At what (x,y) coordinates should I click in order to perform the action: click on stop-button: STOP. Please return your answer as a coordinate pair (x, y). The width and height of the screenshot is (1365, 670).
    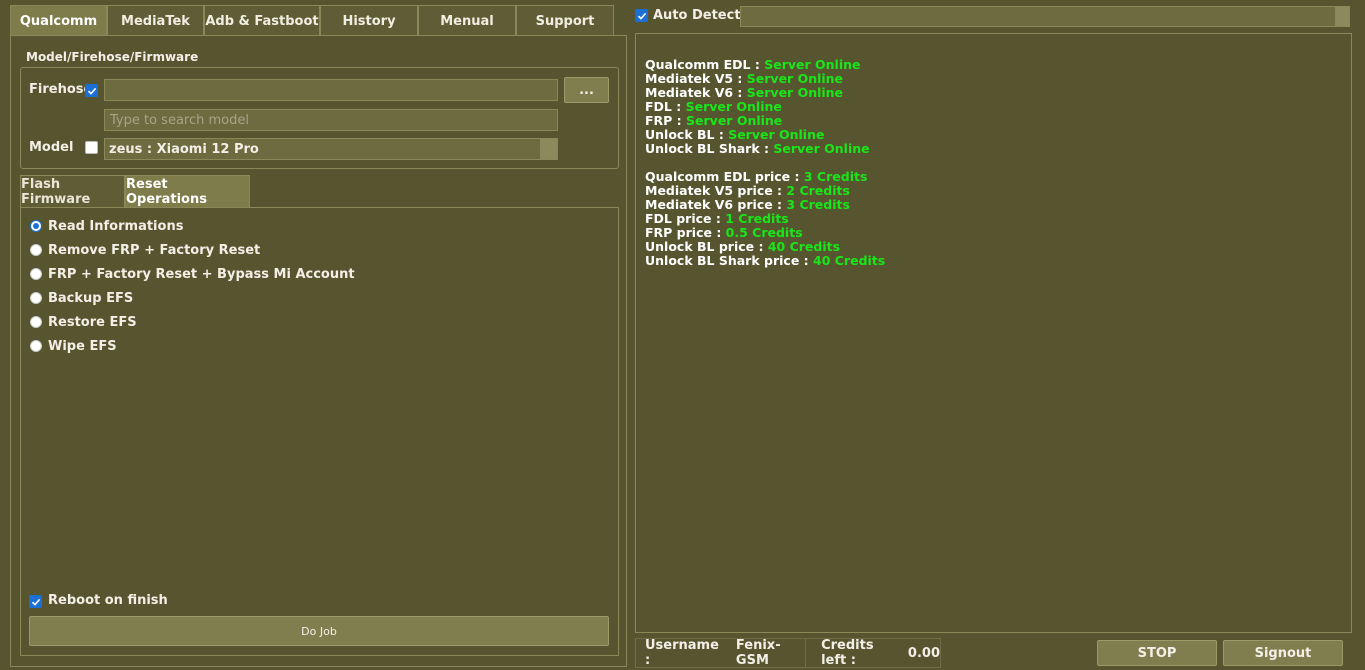
    Looking at the image, I should click on (1157, 653).